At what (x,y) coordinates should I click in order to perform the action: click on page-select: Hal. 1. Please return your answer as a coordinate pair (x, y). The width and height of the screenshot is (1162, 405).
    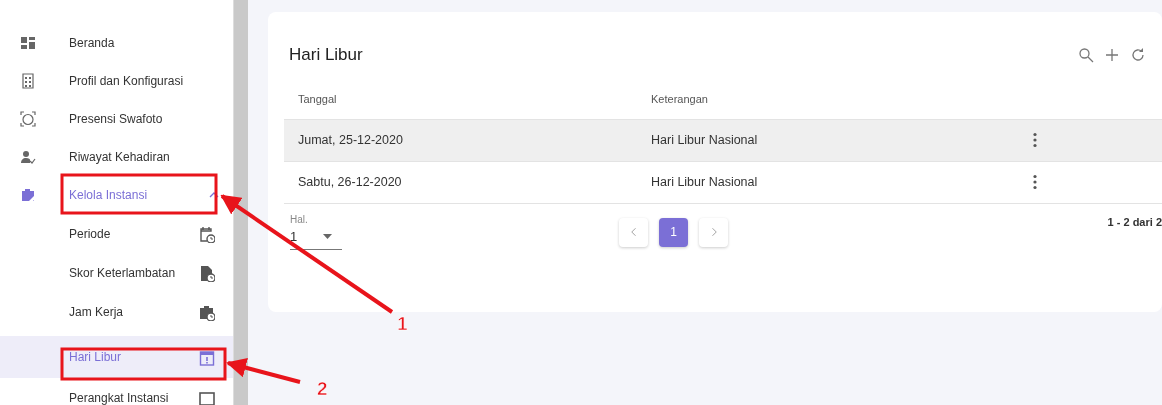
    Looking at the image, I should click on (316, 230).